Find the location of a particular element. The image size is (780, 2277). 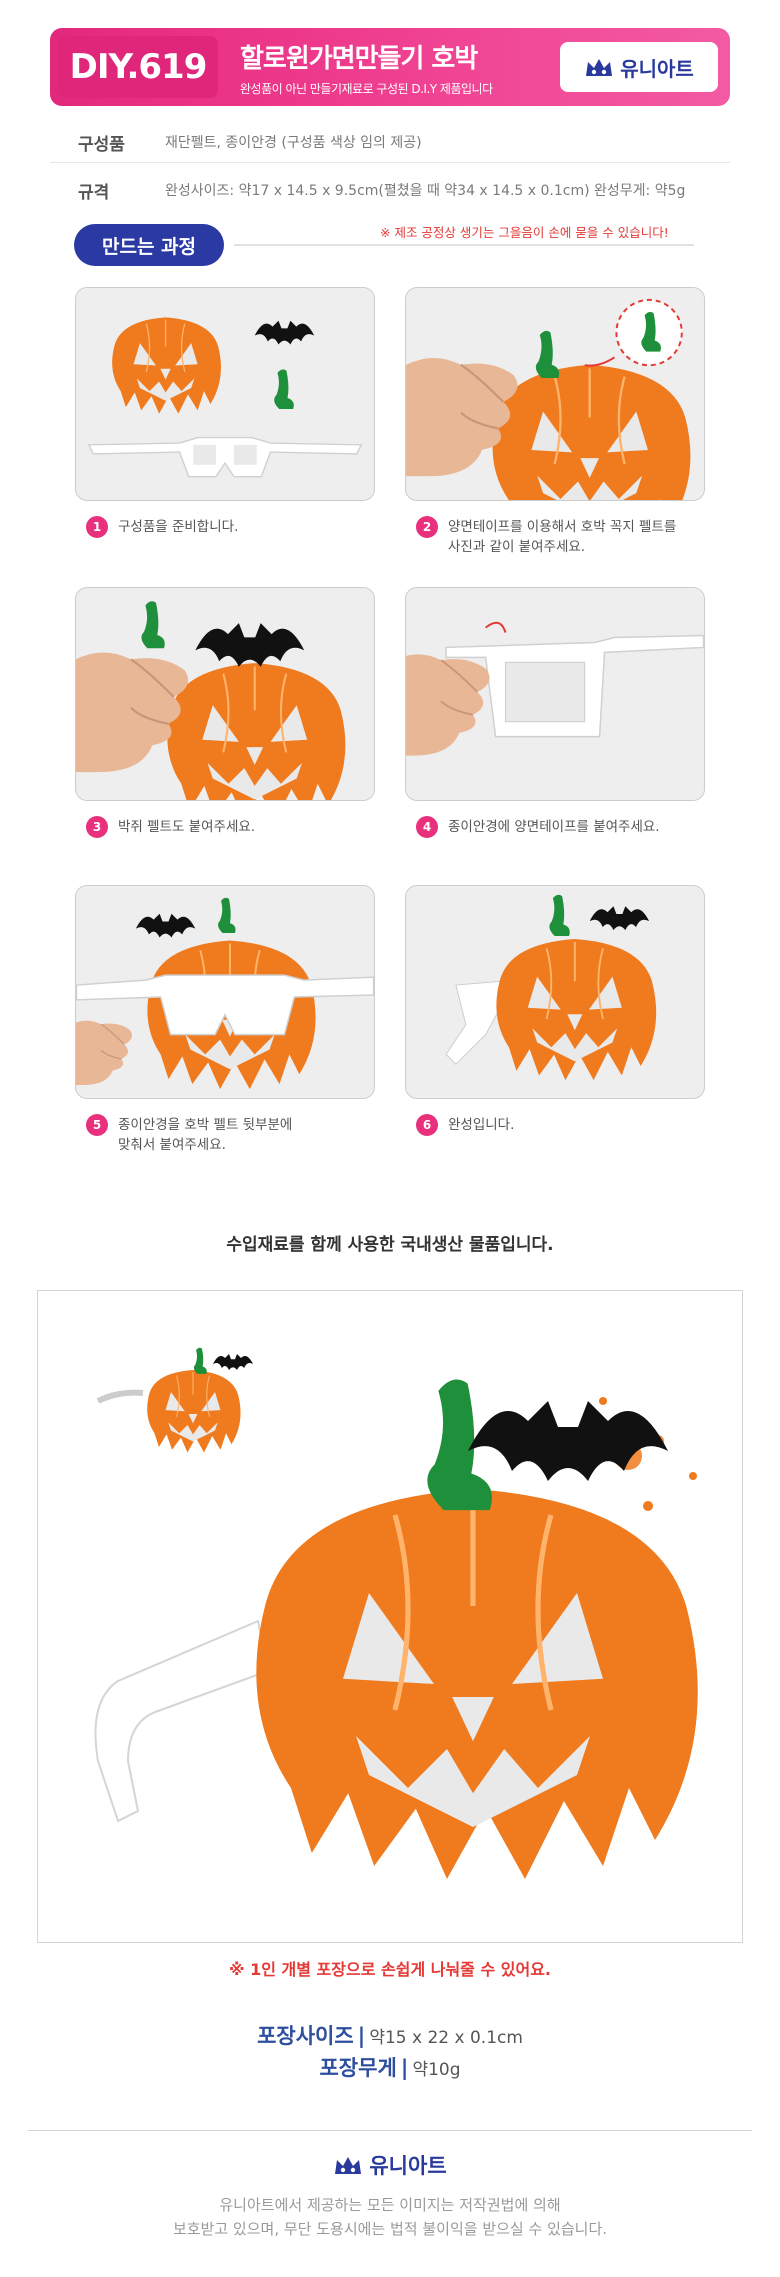

step-6-number: 6 is located at coordinates (427, 1125).